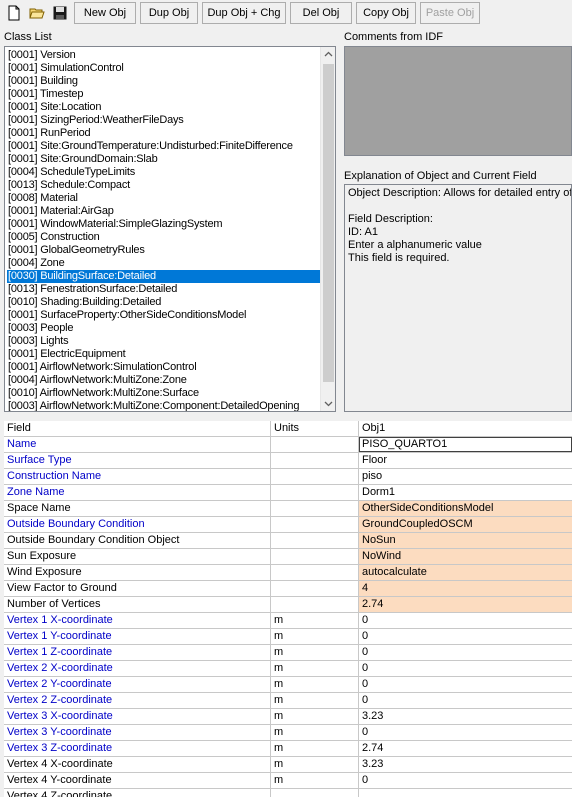  Describe the element at coordinates (40, 328) in the screenshot. I see `class-list-item: [0003] People` at that location.